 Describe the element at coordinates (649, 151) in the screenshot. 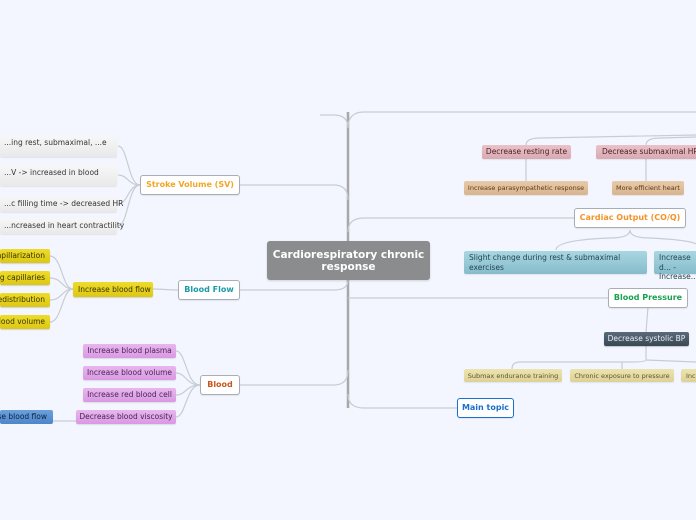

I see `subtopic-decrease-submax-hr-label: Decrease submaximal HR` at that location.